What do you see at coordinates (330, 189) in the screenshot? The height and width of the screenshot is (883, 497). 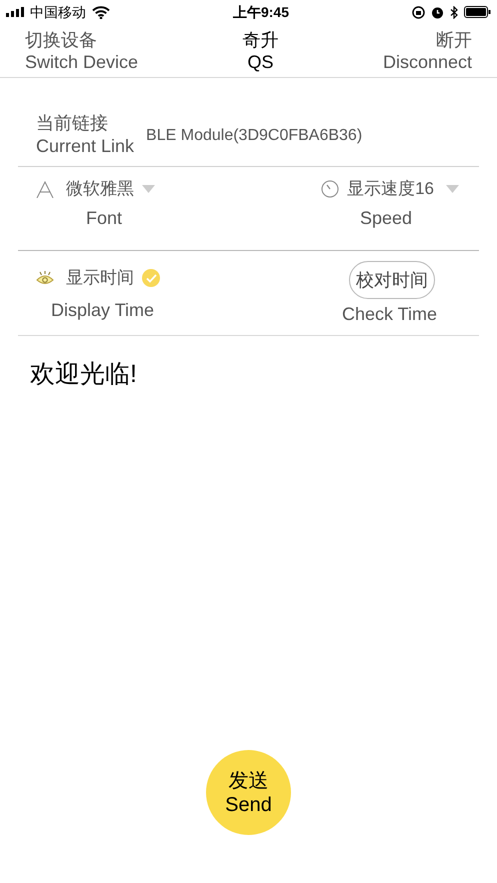 I see `timer-icon` at bounding box center [330, 189].